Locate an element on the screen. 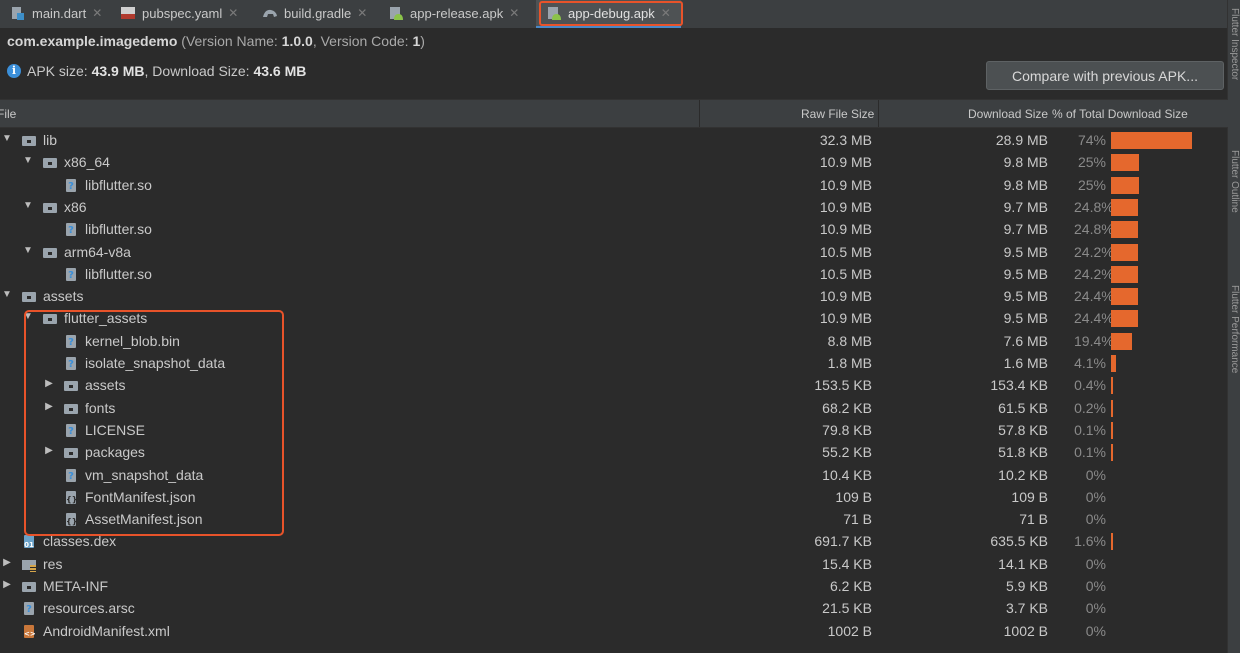 This screenshot has width=1240, height=653. percent-of-total: 24.2% is located at coordinates (1094, 251).